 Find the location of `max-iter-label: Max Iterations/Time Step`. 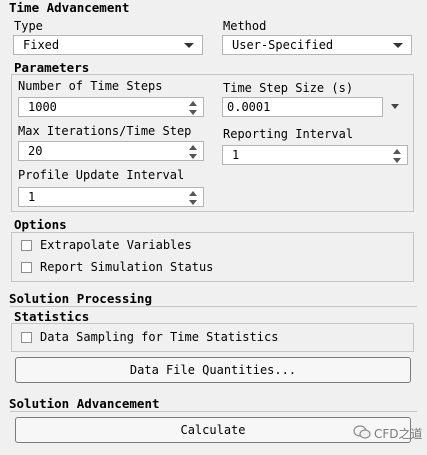

max-iter-label: Max Iterations/Time Step is located at coordinates (105, 131).